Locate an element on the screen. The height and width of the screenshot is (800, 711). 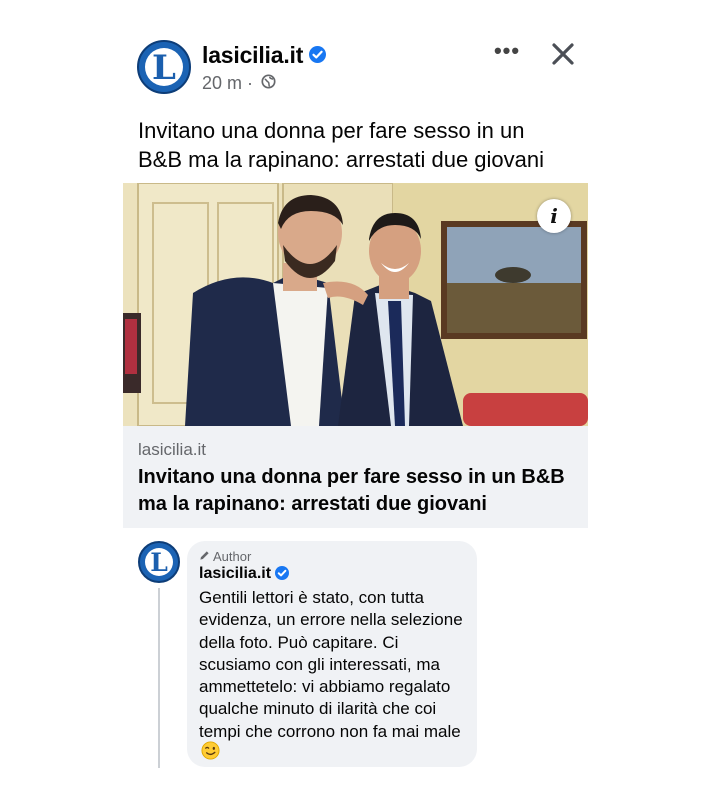
page-name-link: lasicilia.it is located at coordinates (264, 55).